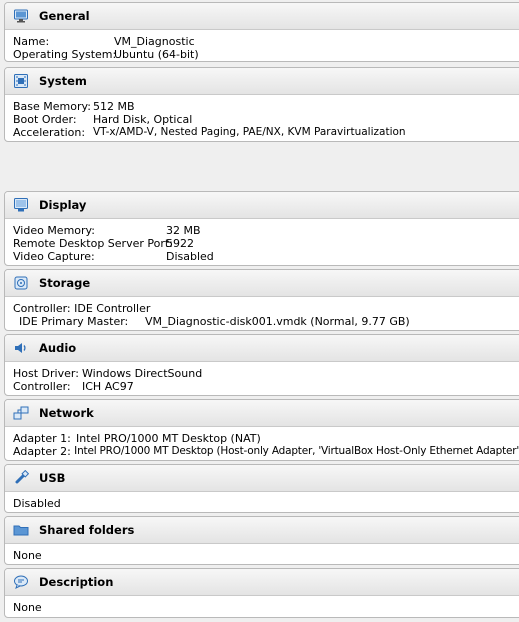 The width and height of the screenshot is (519, 622). I want to click on display-row-video-memory: Video Memory: 32 MB, so click(266, 230).